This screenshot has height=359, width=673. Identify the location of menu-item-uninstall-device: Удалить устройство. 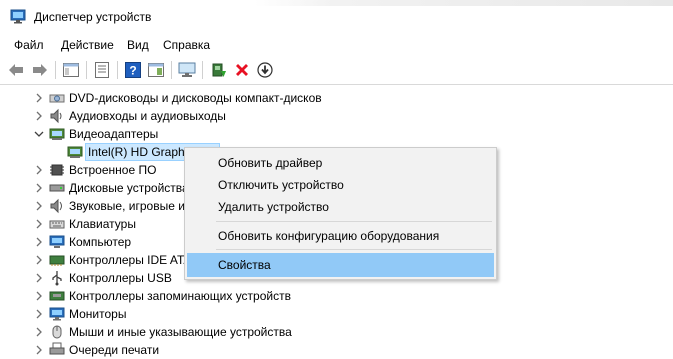
(340, 207).